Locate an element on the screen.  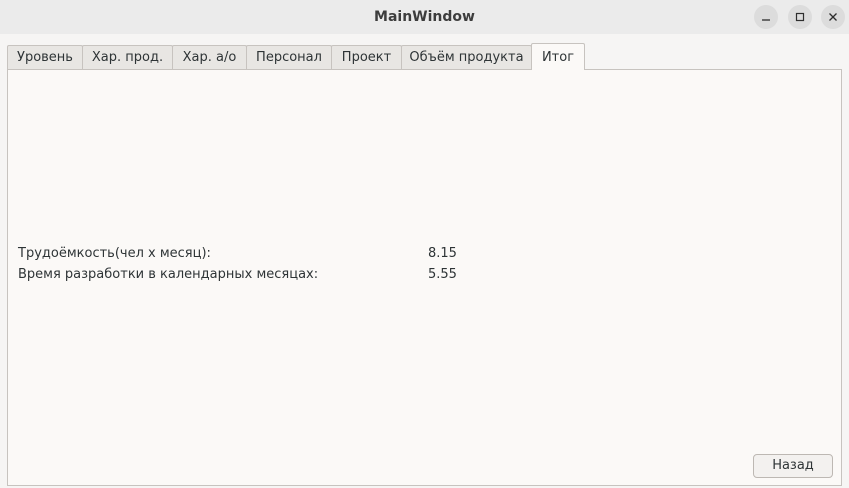
duration-label: Время разработки в календарных месяцах: is located at coordinates (168, 274).